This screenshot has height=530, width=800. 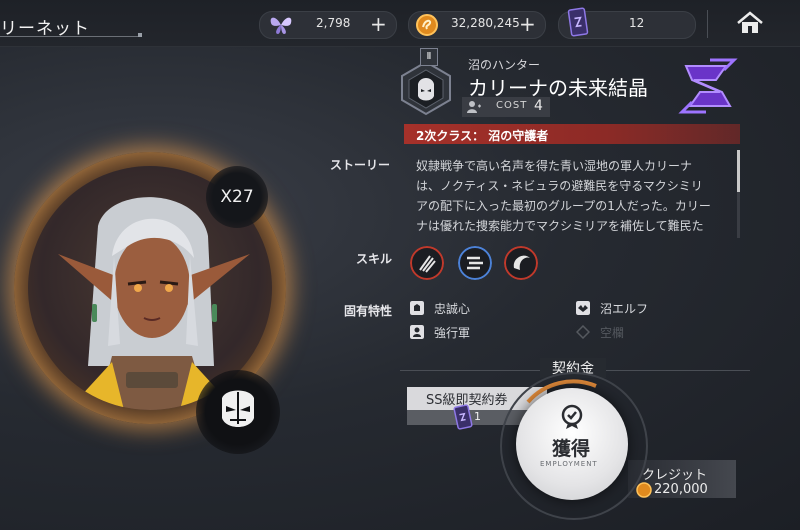 I want to click on faction-emblem-icon, so click(x=708, y=86).